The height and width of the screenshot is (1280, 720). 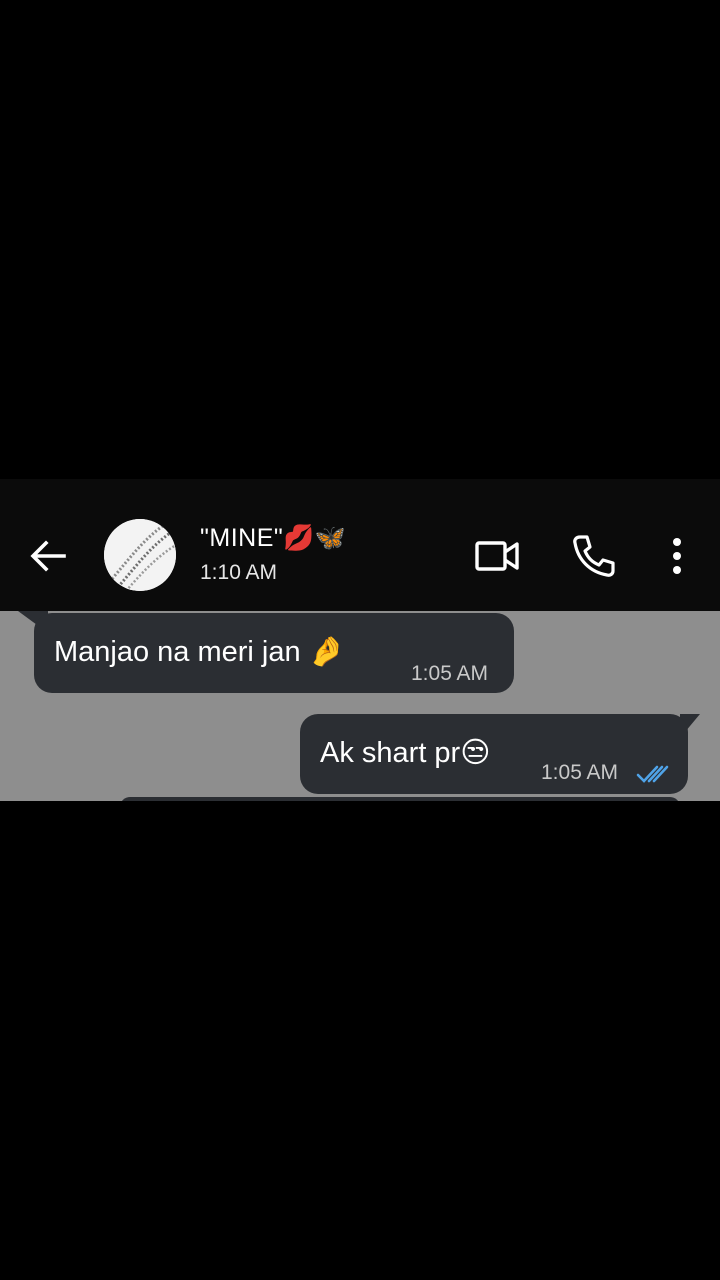 What do you see at coordinates (239, 572) in the screenshot?
I see `last-seen: 1:10 AM` at bounding box center [239, 572].